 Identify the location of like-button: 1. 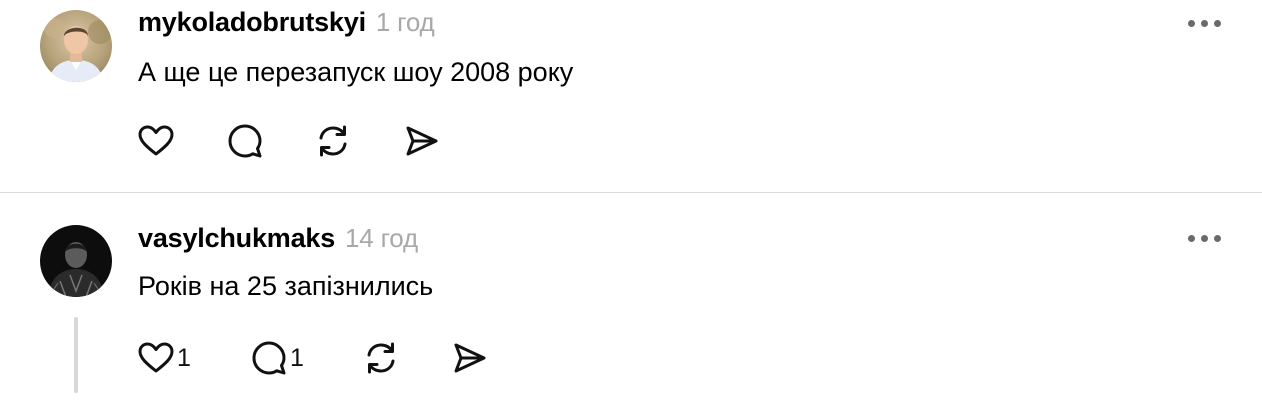
(164, 358).